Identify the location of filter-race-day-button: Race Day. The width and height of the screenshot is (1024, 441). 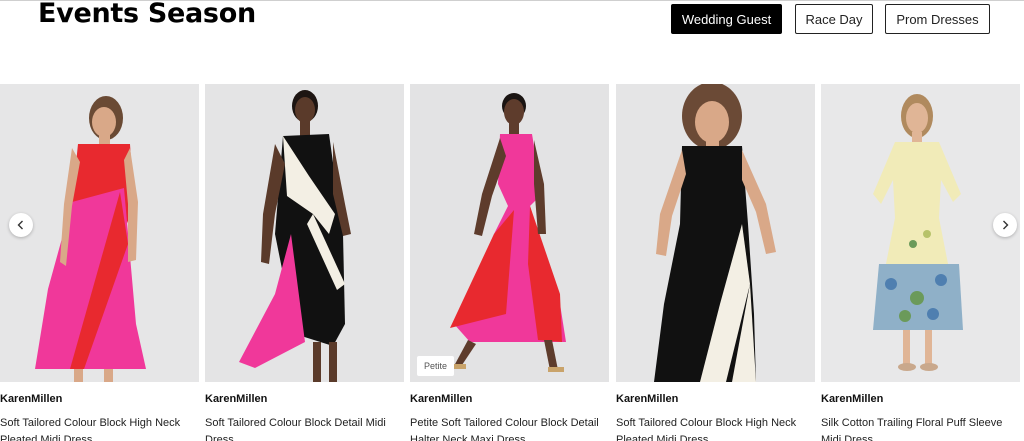
(834, 19).